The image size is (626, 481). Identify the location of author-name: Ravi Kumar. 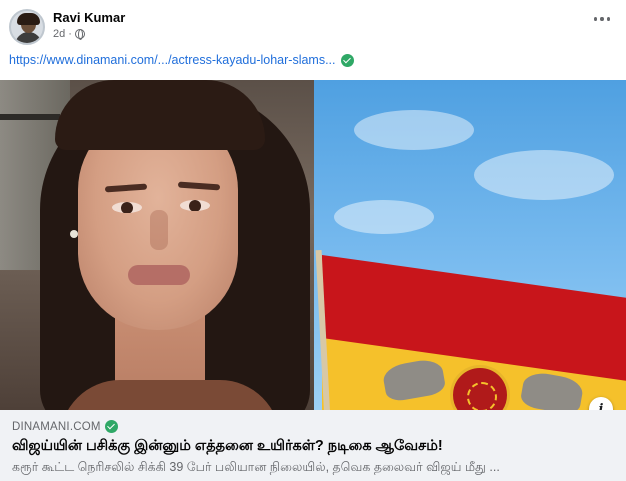
(89, 17).